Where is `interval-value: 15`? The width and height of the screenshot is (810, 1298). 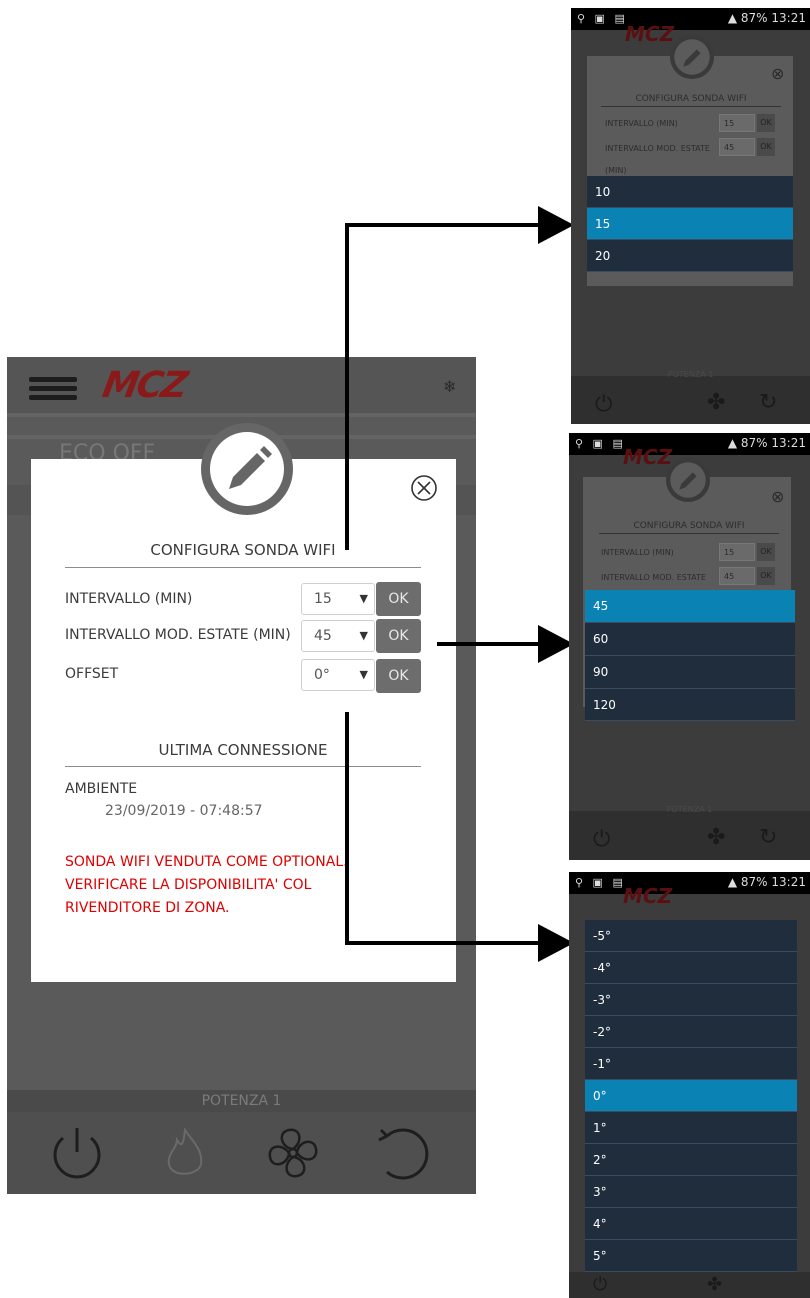 interval-value: 15 is located at coordinates (323, 599).